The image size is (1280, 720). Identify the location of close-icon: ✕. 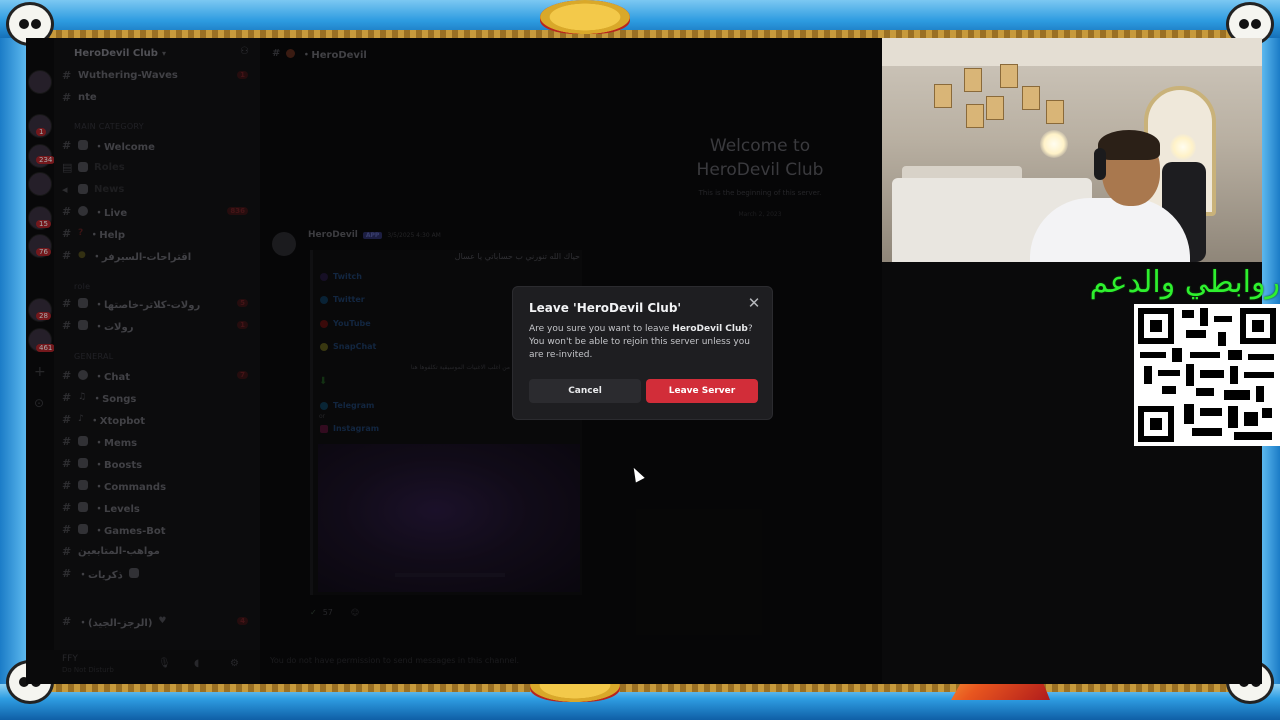
(754, 303).